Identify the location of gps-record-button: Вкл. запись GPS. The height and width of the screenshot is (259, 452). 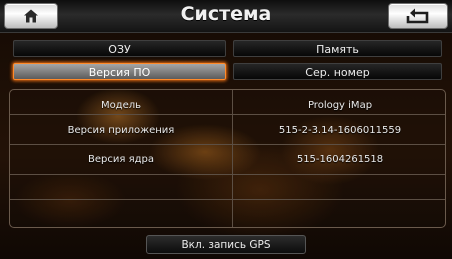
(226, 244).